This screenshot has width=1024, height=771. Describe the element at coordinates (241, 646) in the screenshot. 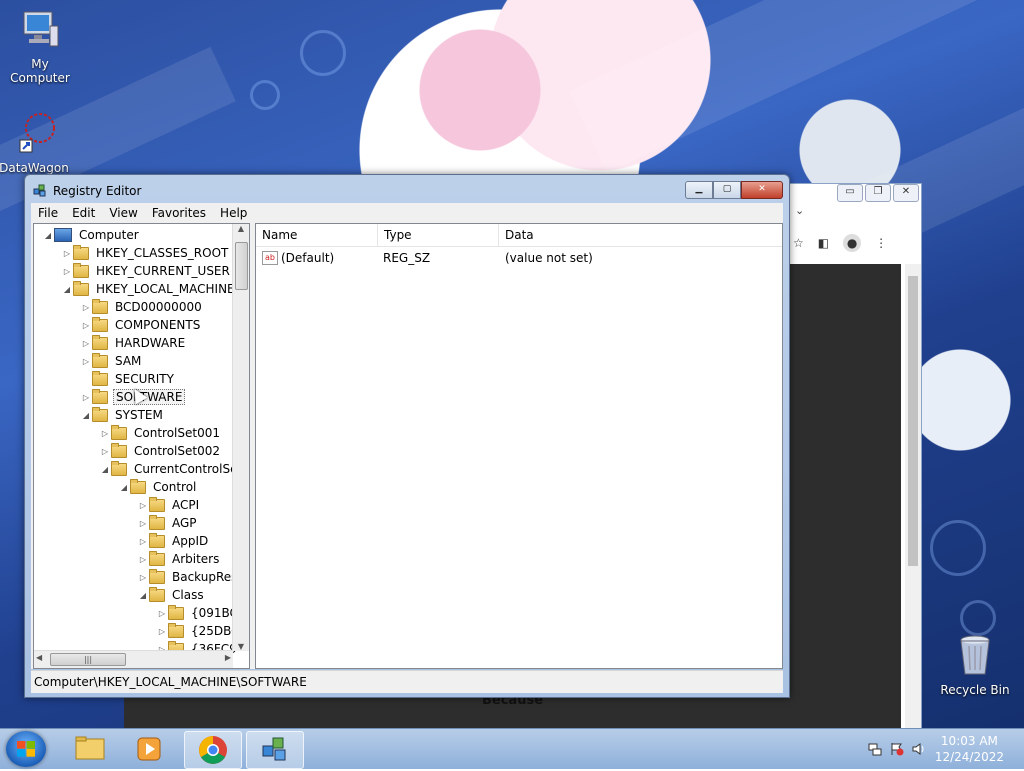

I see `scroll-down-icon: ▼` at that location.